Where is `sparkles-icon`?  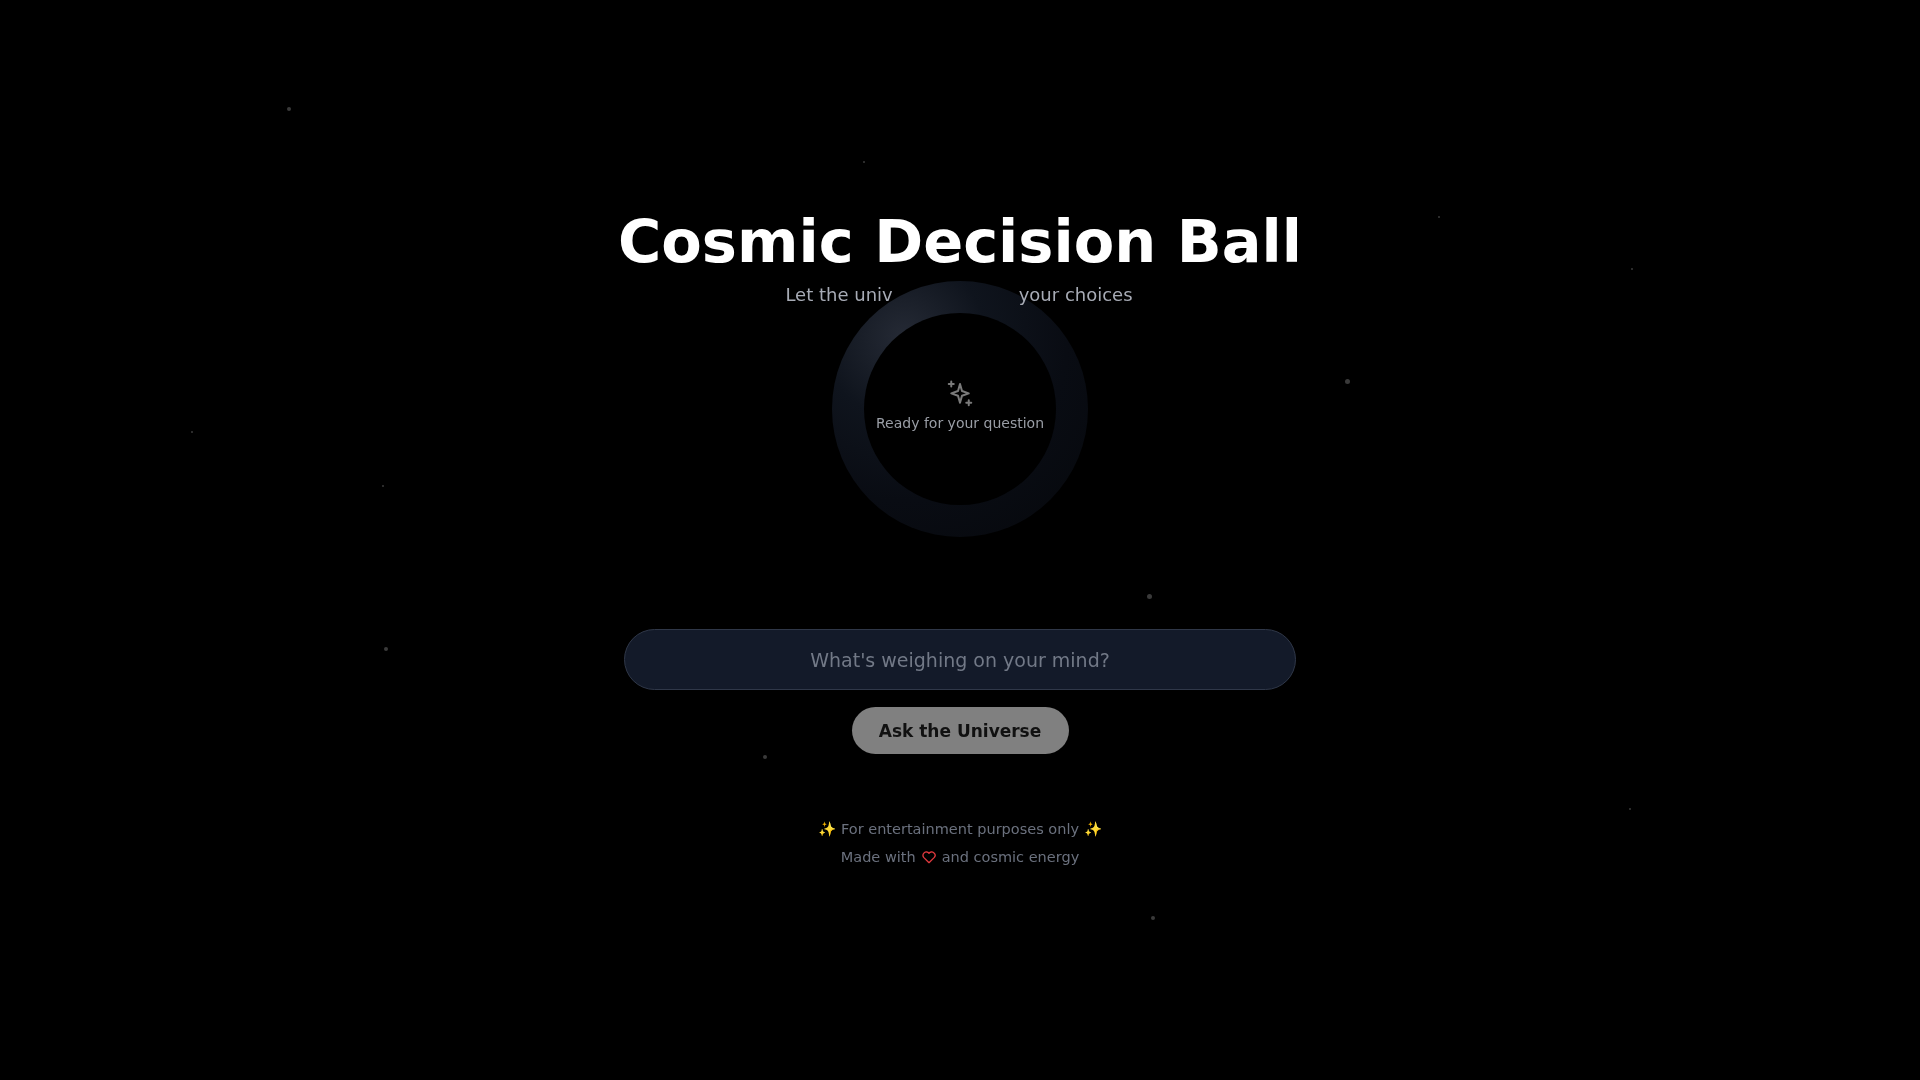 sparkles-icon is located at coordinates (960, 394).